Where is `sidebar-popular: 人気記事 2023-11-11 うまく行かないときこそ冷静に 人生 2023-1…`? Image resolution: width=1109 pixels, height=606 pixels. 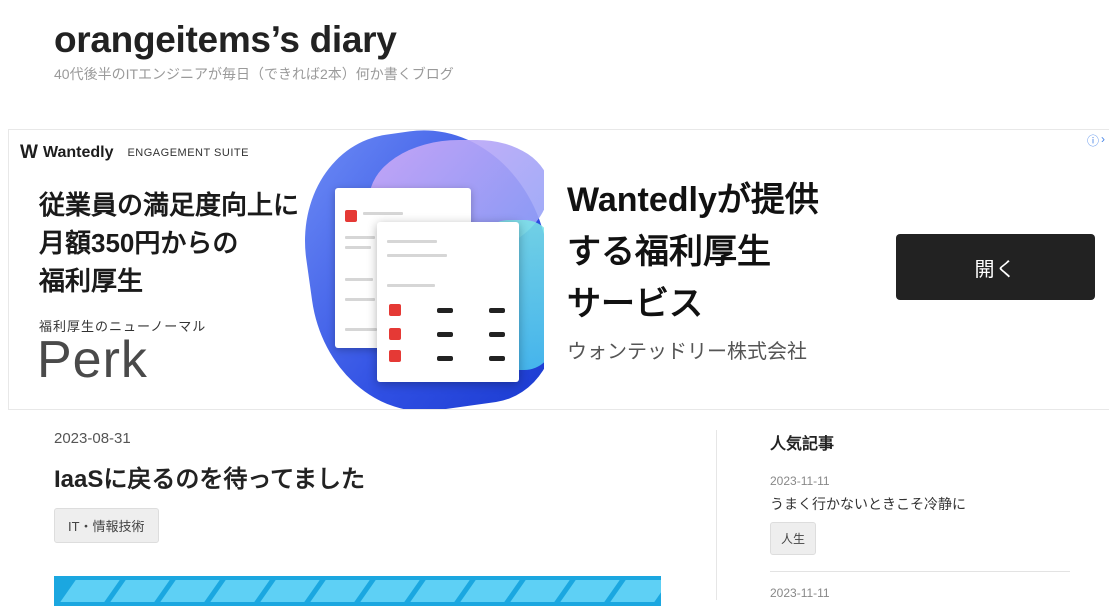
sidebar-popular: 人気記事 2023-11-11 うまく行かないときこそ冷静に 人生 2023-1… is located at coordinates (920, 515).